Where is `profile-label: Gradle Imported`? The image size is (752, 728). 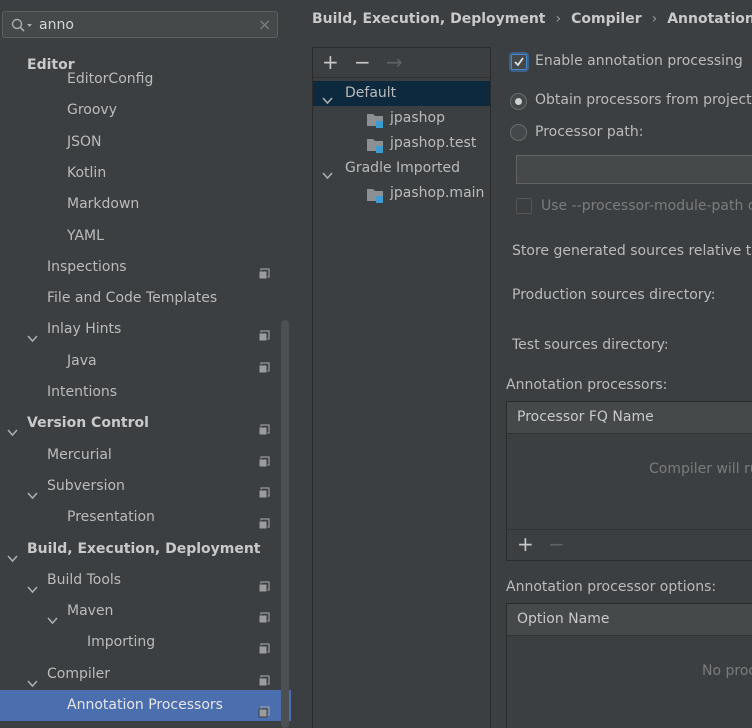
profile-label: Gradle Imported is located at coordinates (402, 168).